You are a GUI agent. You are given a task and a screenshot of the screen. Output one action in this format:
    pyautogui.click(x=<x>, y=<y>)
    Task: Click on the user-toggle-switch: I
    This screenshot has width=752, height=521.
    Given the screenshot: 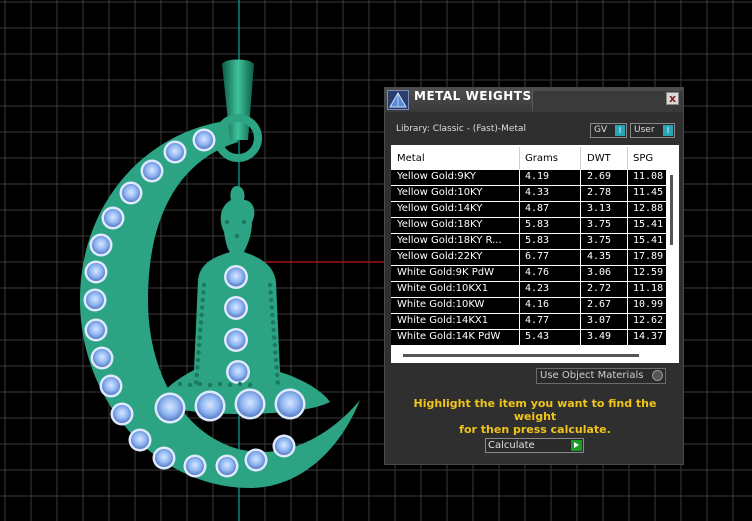 What is the action you would take?
    pyautogui.click(x=668, y=130)
    